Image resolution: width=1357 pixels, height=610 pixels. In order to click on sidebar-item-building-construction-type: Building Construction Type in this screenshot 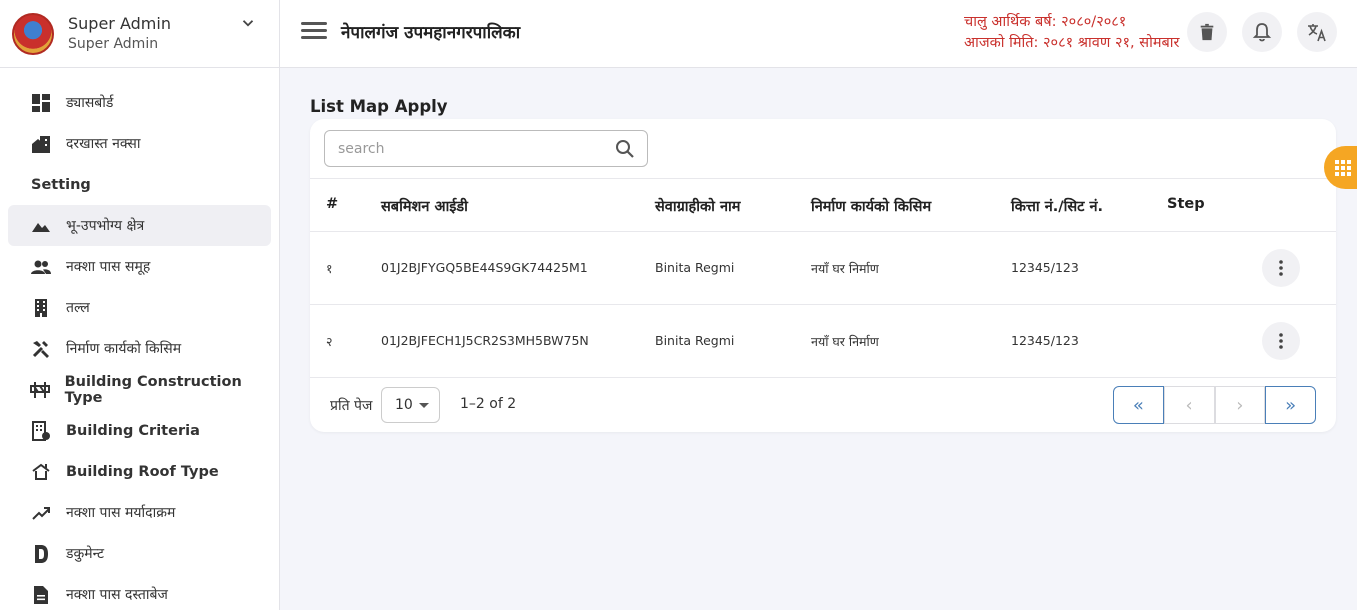, I will do `click(139, 389)`.